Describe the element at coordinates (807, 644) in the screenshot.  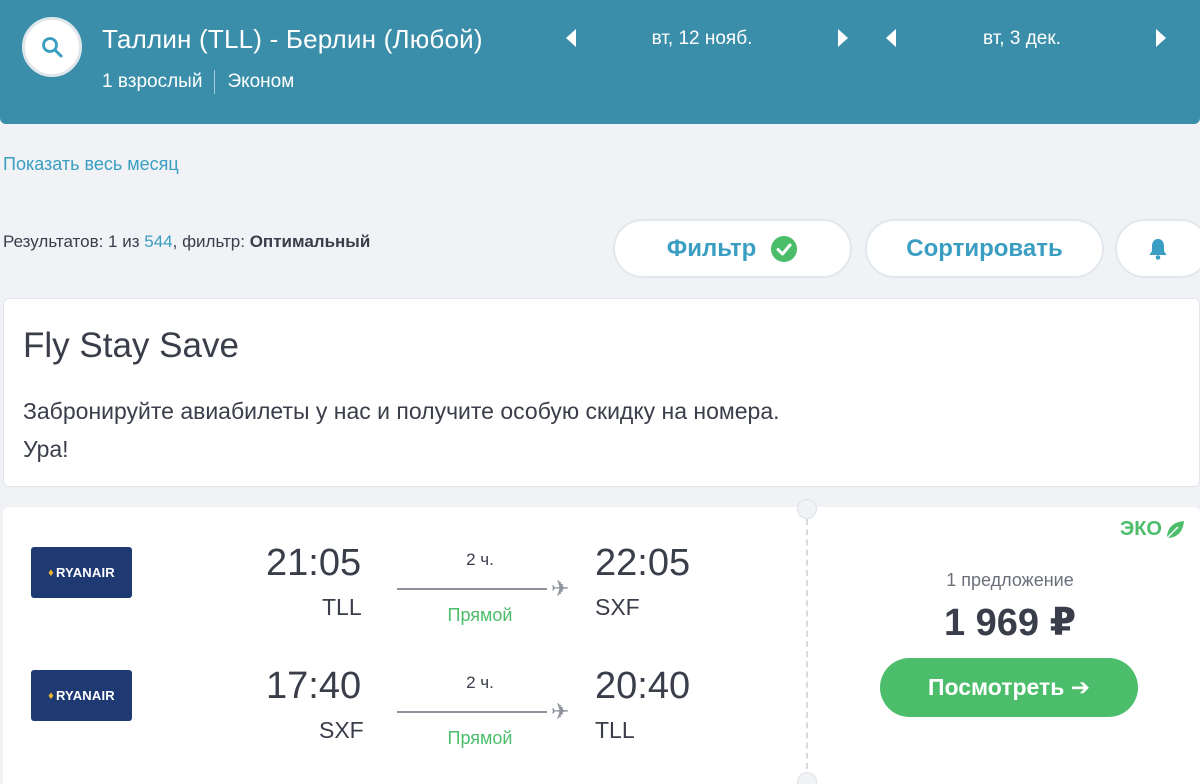
I see `ticket-divider` at that location.